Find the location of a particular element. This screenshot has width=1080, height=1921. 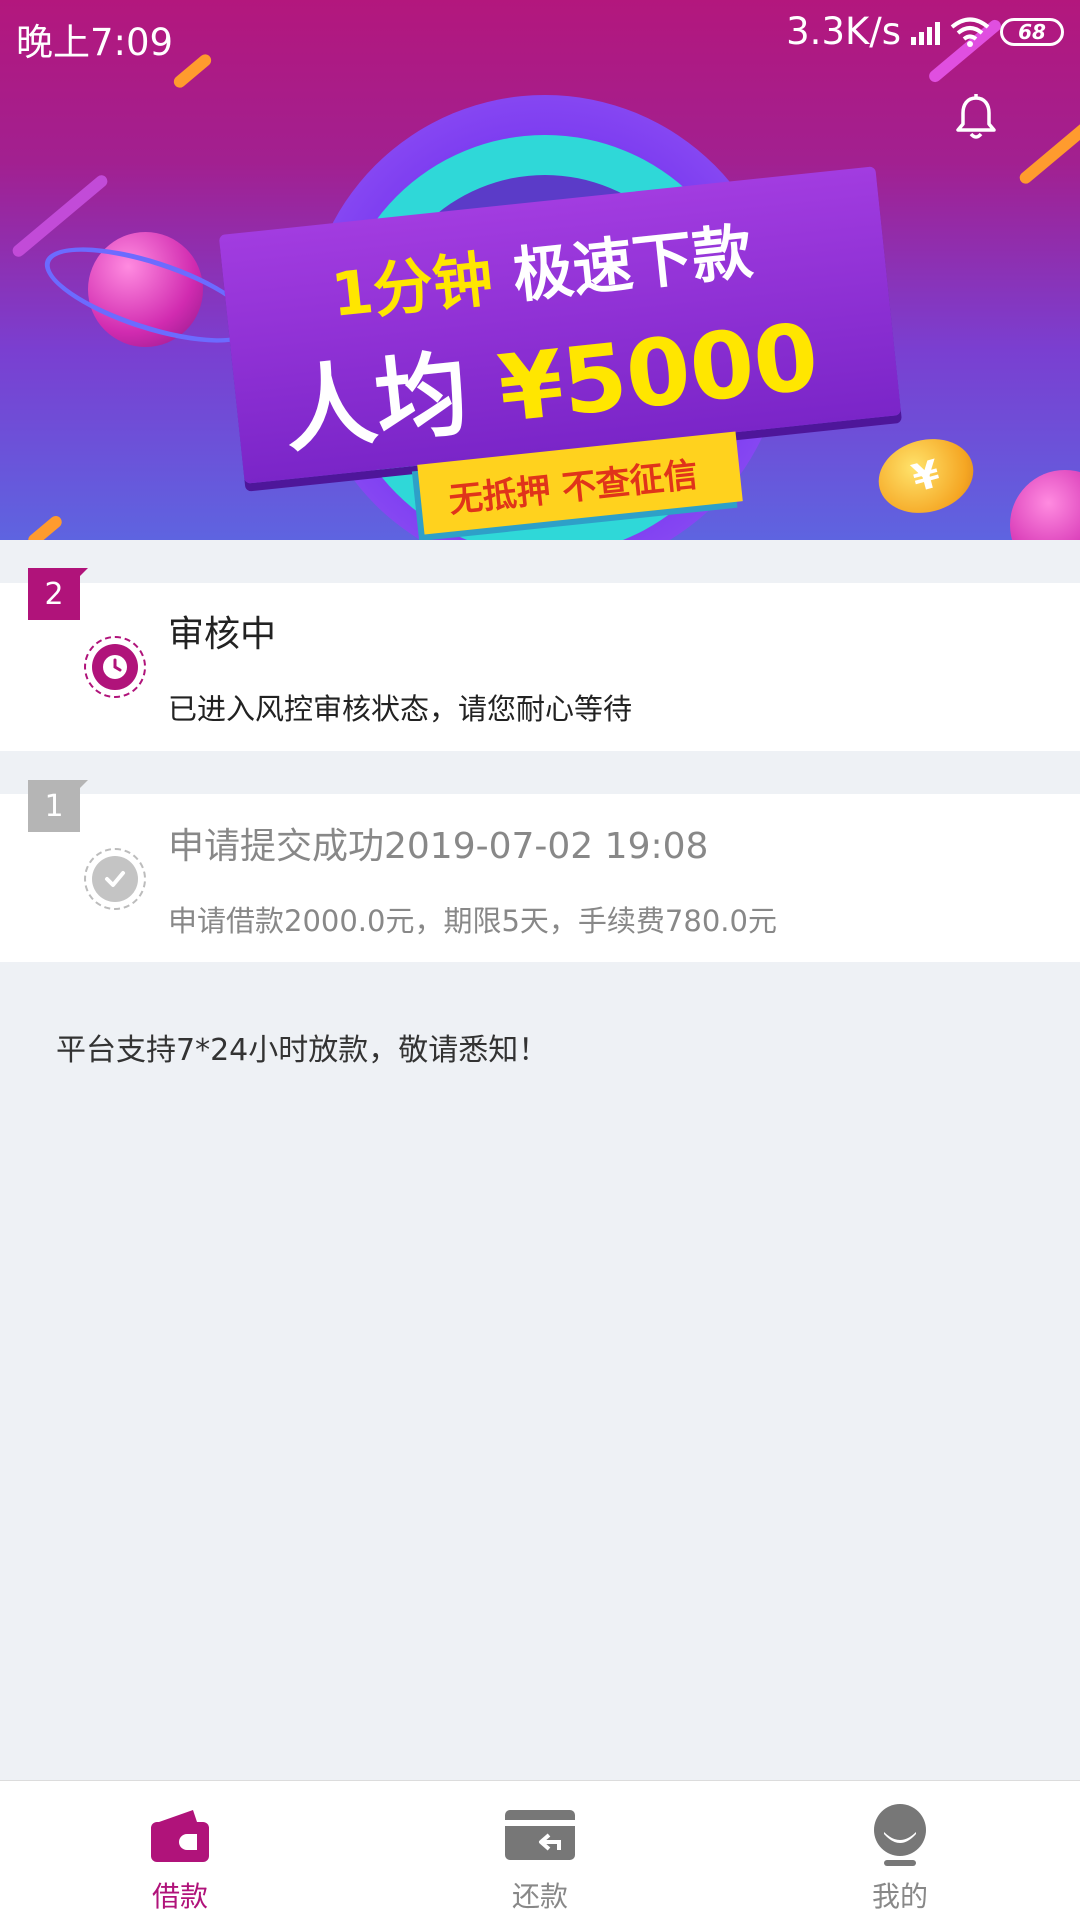

signal-icon is located at coordinates (925, 32).